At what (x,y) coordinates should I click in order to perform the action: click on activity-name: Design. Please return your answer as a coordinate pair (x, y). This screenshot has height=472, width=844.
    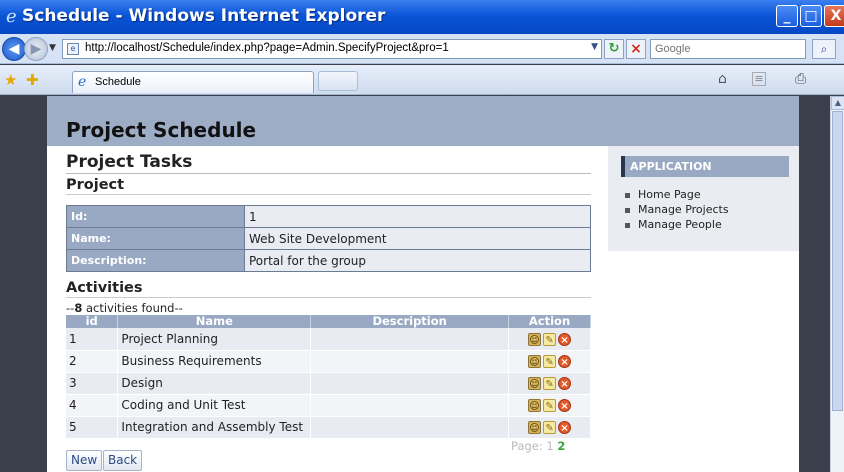
    Looking at the image, I should click on (214, 383).